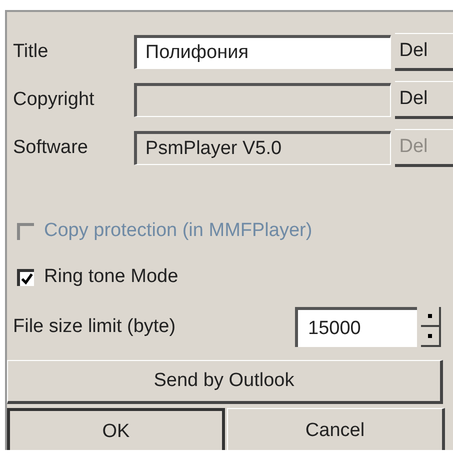  Describe the element at coordinates (263, 52) in the screenshot. I see `text-field: Полифония` at that location.